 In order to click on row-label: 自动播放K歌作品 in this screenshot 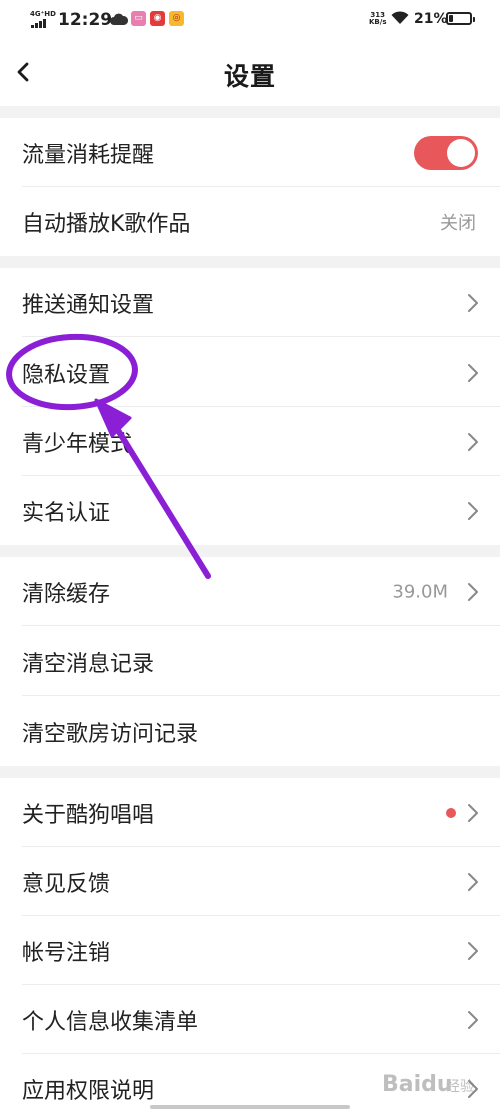, I will do `click(106, 224)`.